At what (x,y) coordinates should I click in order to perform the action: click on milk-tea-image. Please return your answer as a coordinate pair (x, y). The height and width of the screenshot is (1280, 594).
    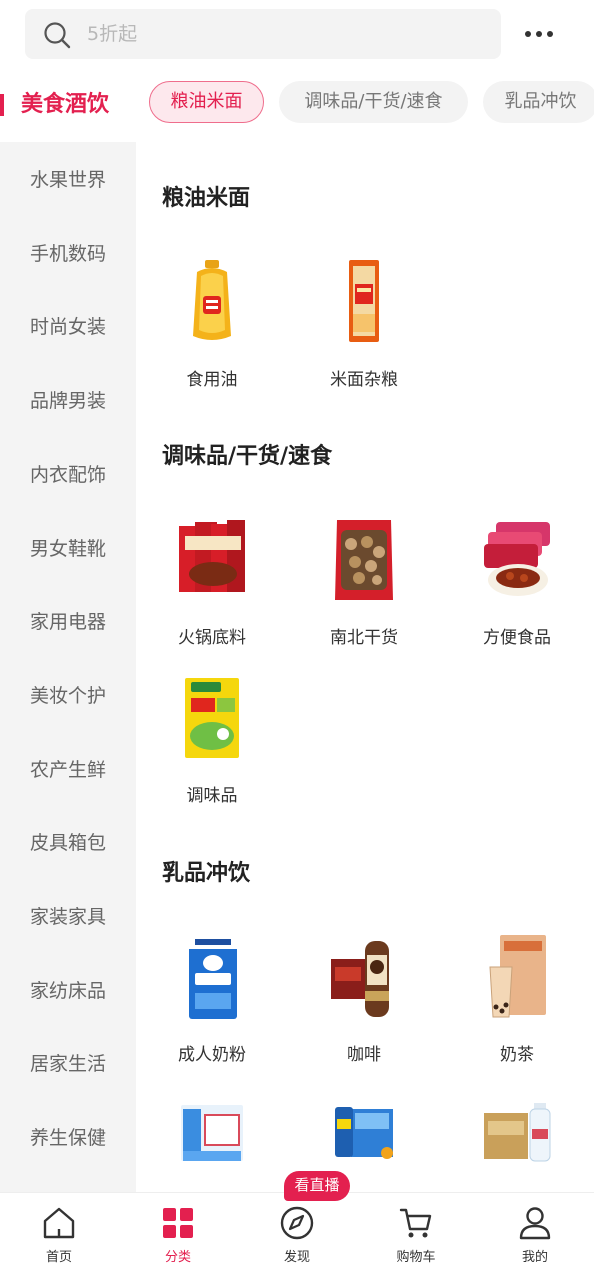
    Looking at the image, I should click on (517, 976).